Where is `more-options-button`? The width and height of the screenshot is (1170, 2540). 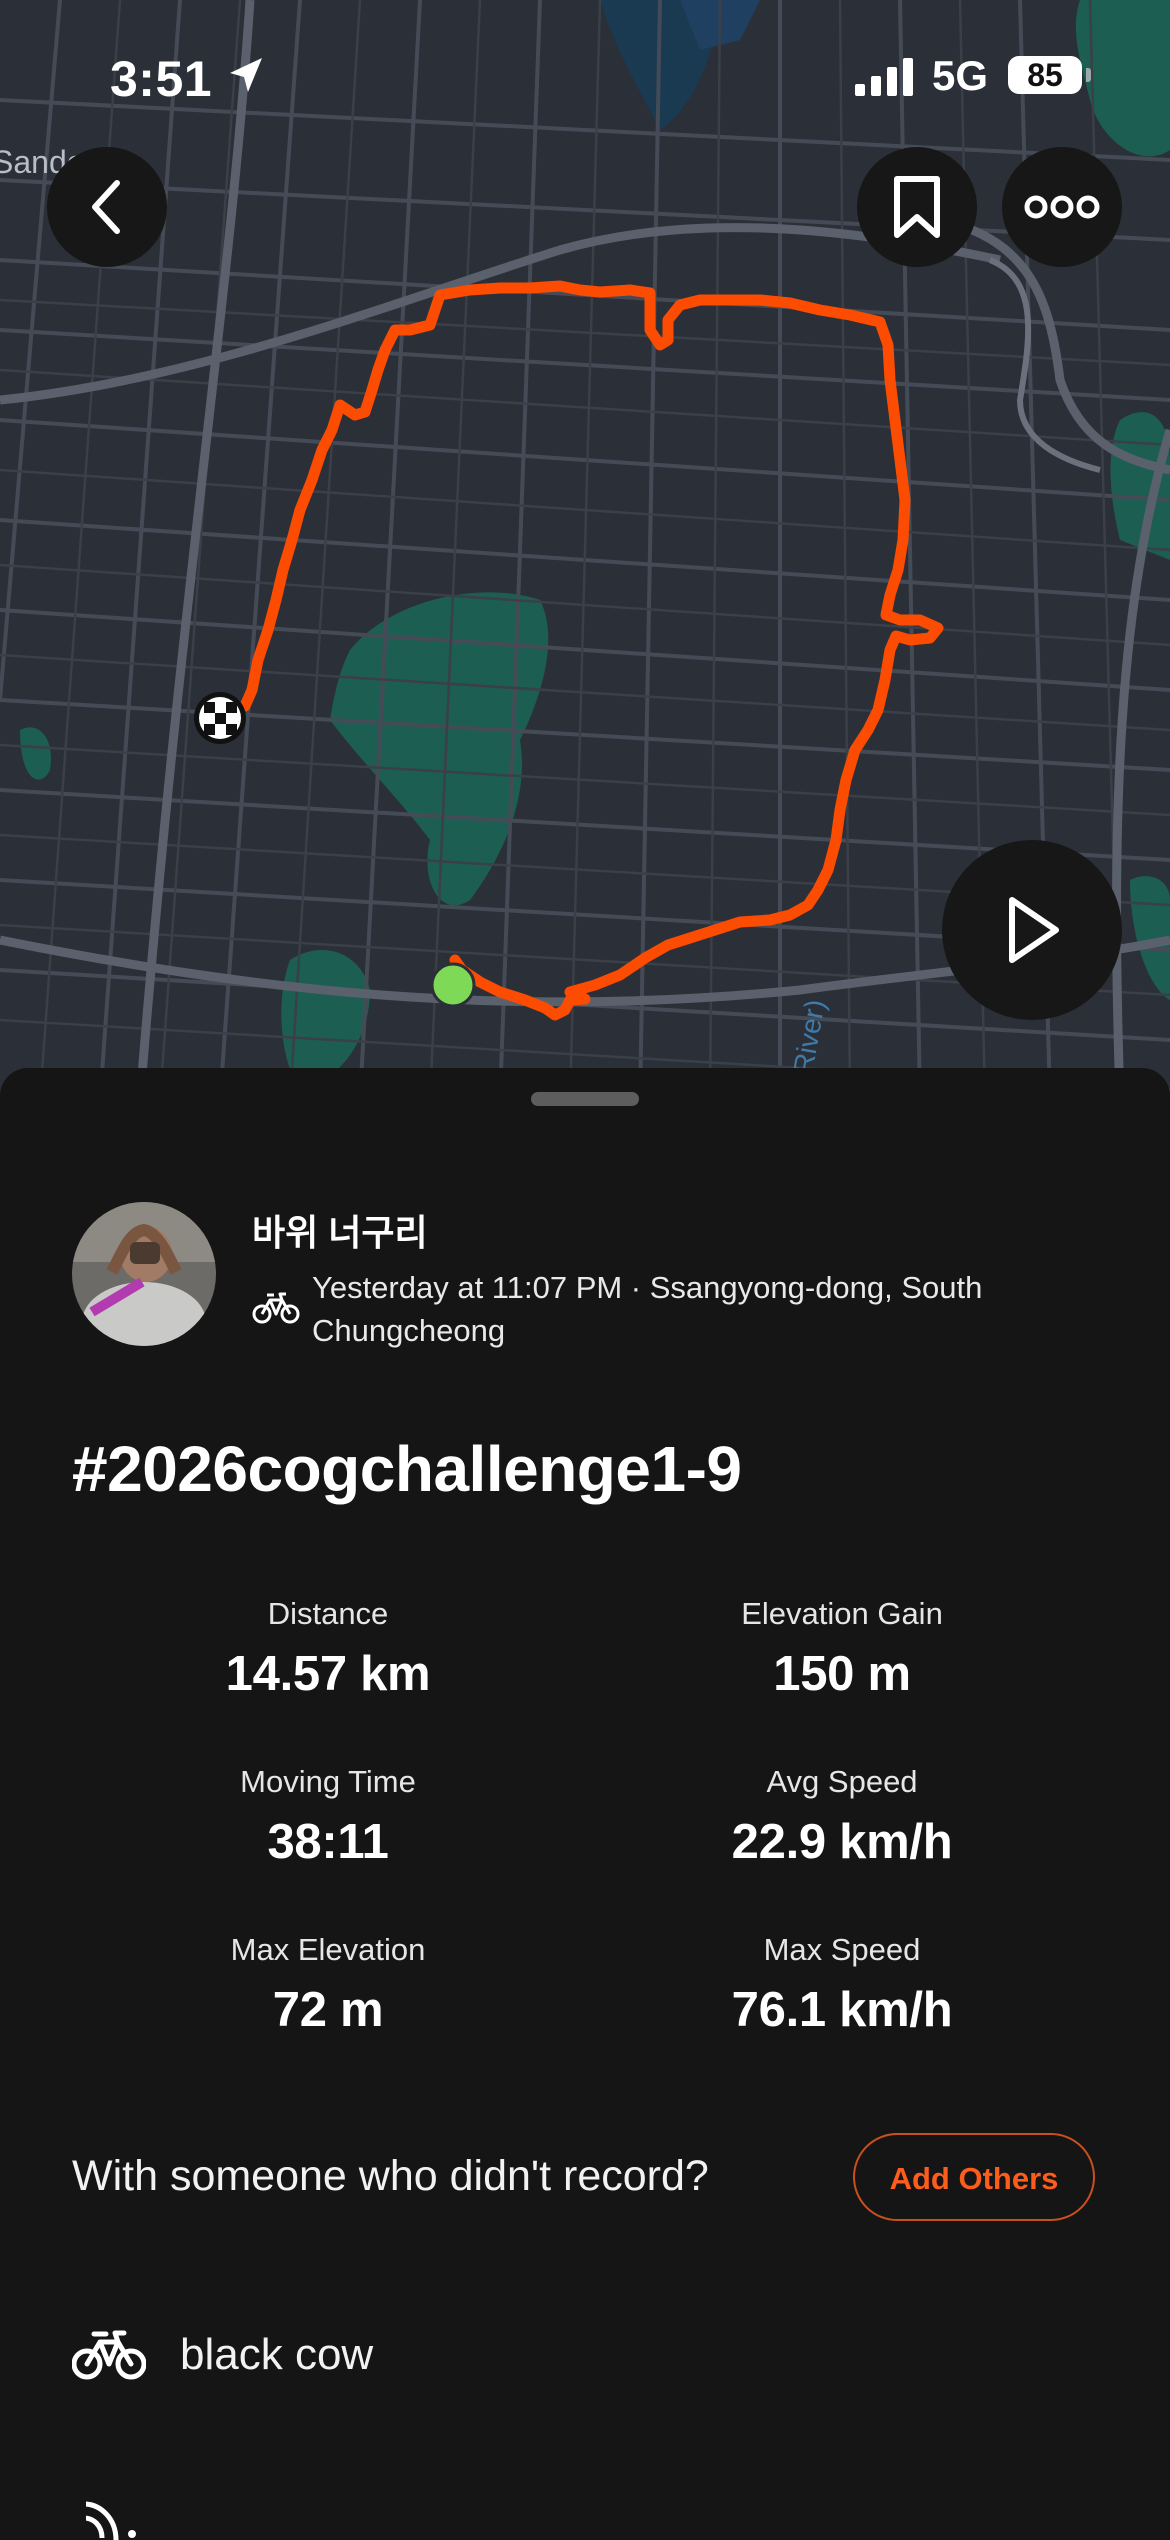 more-options-button is located at coordinates (1062, 207).